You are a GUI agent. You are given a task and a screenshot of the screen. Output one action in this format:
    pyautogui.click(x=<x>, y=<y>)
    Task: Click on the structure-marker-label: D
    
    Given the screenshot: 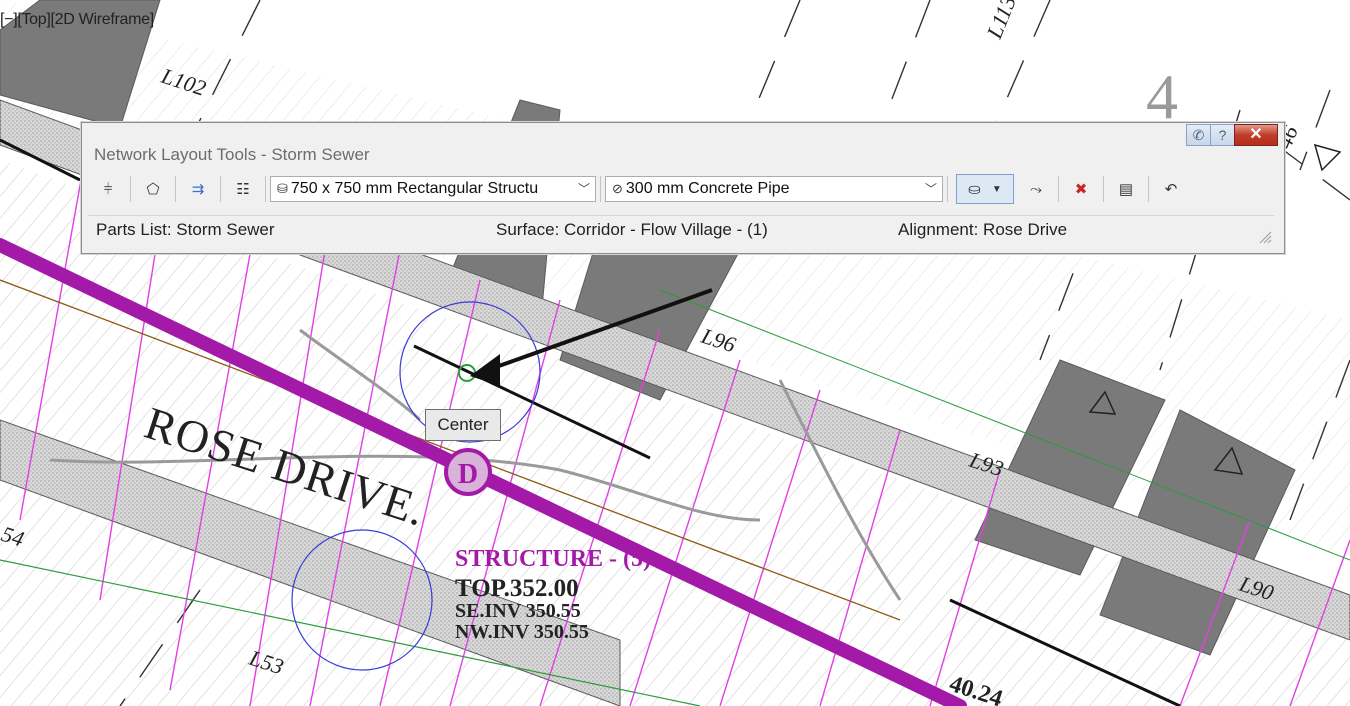 What is the action you would take?
    pyautogui.click(x=468, y=474)
    